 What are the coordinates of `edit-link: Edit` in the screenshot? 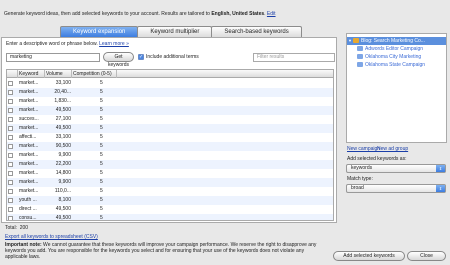 It's located at (271, 14).